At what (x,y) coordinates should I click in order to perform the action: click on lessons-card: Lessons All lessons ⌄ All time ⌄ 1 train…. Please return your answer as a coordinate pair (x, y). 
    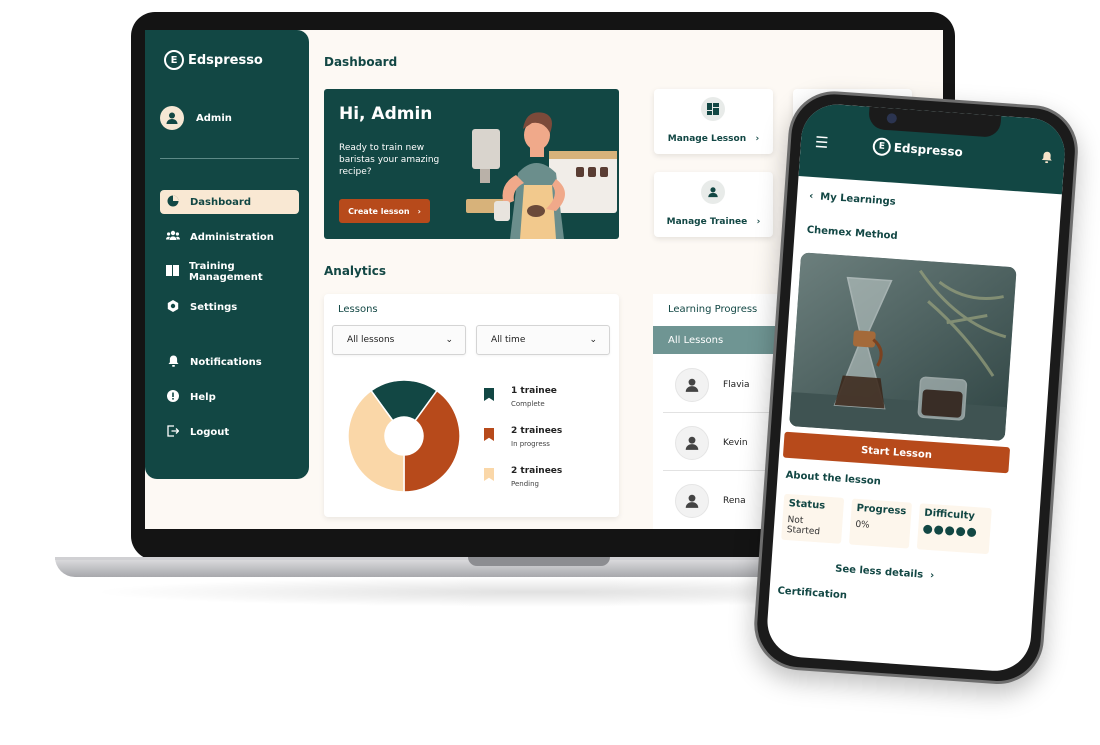
    Looking at the image, I should click on (471, 405).